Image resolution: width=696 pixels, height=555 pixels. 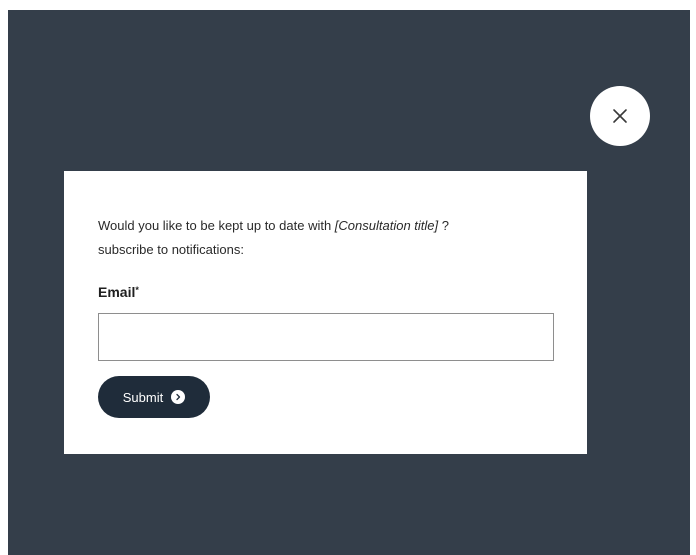 I want to click on close-icon, so click(x=620, y=116).